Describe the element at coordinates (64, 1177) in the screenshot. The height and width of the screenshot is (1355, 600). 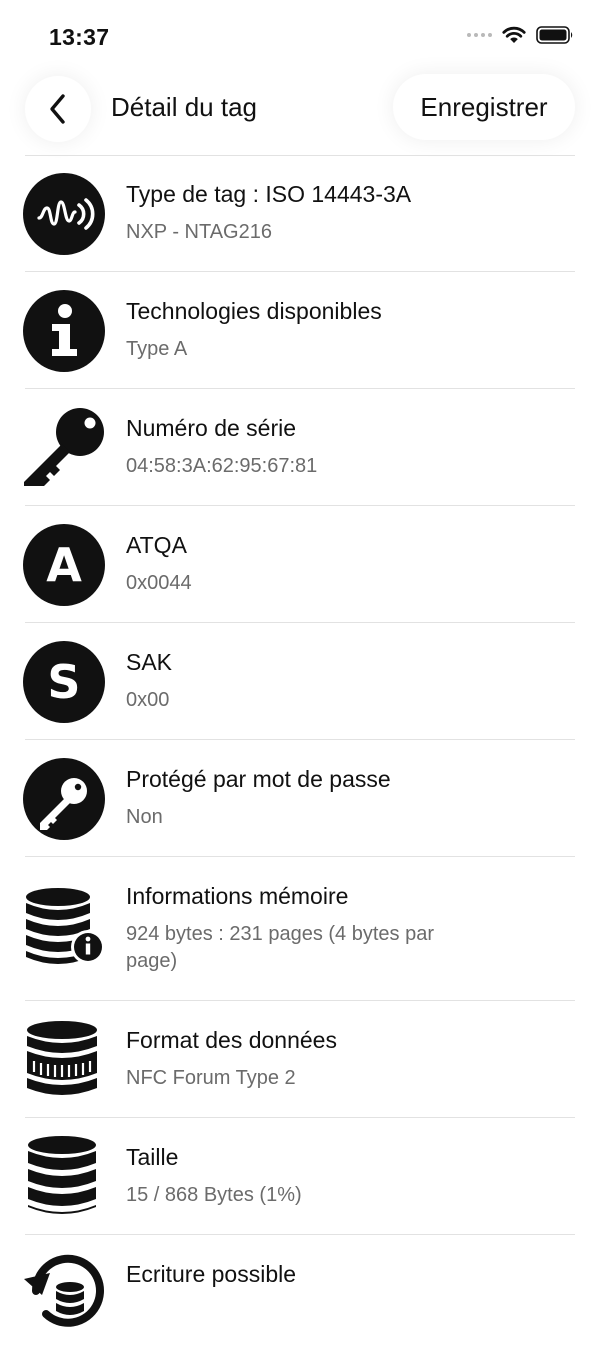
I see `database-icon` at that location.